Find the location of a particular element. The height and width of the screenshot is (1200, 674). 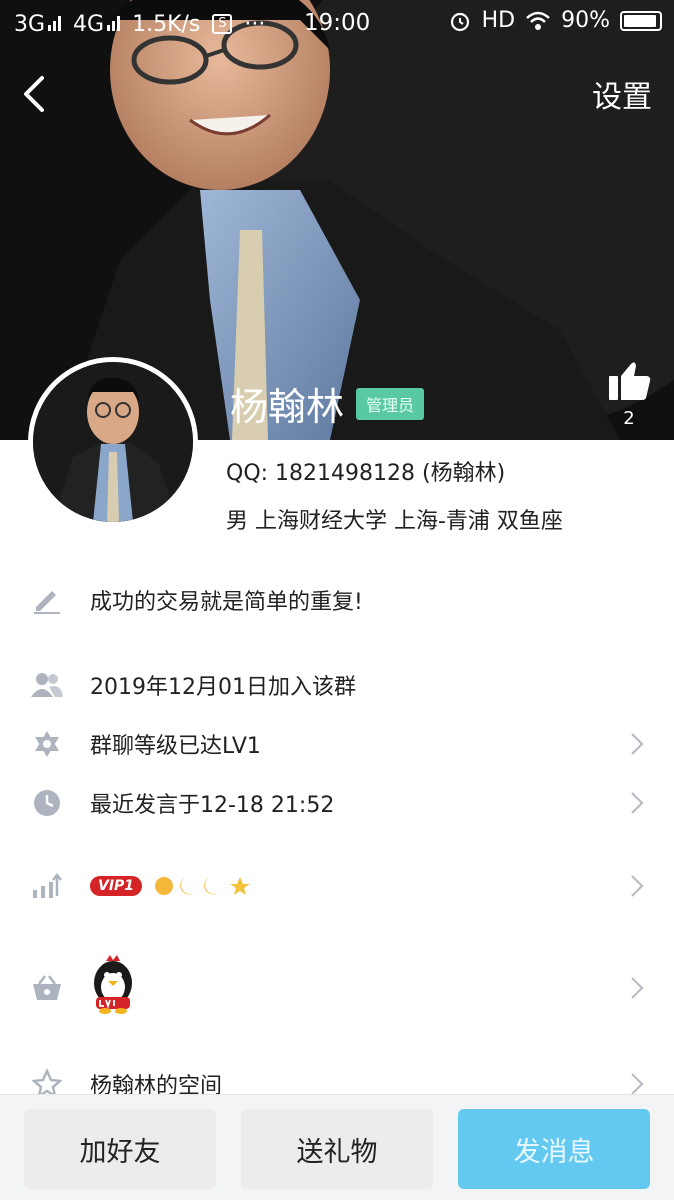

profile-info: QQ: 1821498128 (杨翰林) 男 上海财经大学 上海-青浦 双鱼座 is located at coordinates (394, 495).